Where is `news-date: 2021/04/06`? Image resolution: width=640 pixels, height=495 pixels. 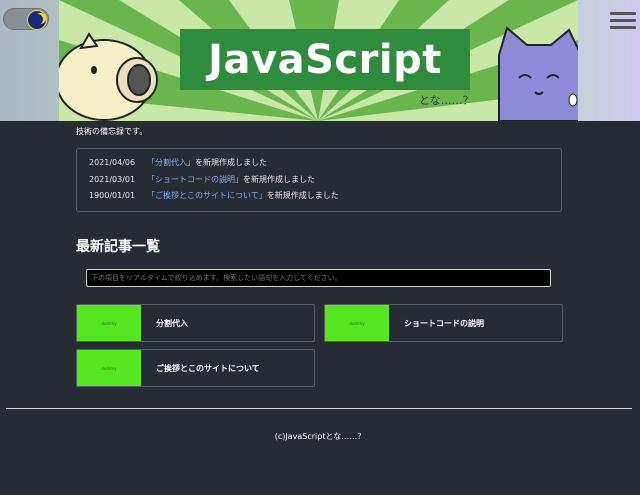 news-date: 2021/04/06 is located at coordinates (112, 162).